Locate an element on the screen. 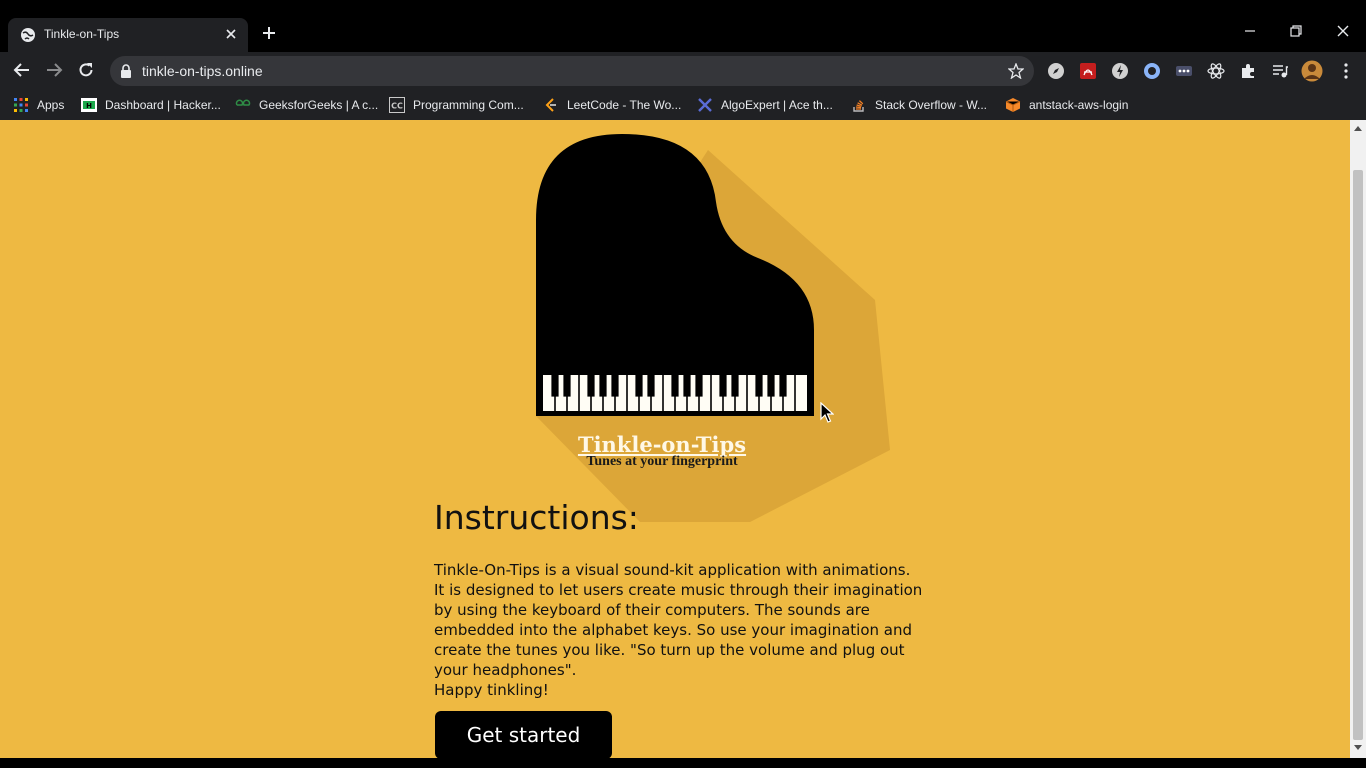 The width and height of the screenshot is (1366, 768). tab-title: Tinkle-on-Tips is located at coordinates (82, 34).